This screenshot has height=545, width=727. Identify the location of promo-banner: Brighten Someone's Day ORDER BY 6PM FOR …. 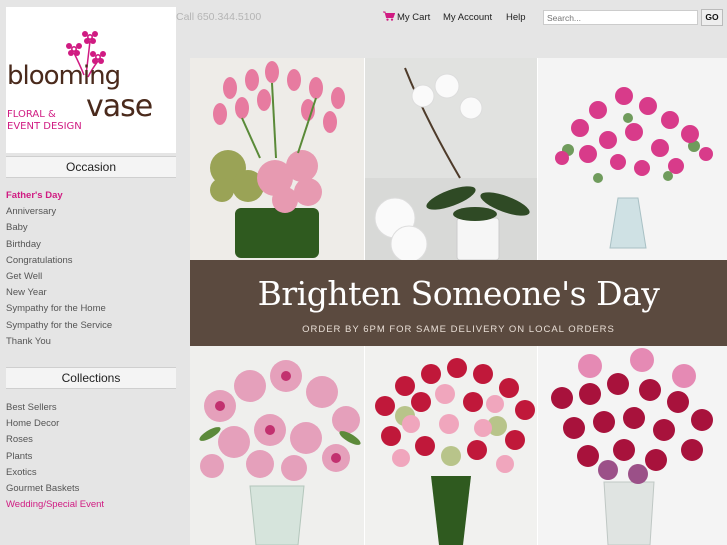
(458, 303).